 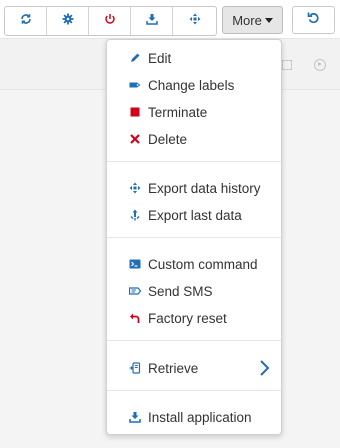 I want to click on sync-icon, so click(x=26, y=21).